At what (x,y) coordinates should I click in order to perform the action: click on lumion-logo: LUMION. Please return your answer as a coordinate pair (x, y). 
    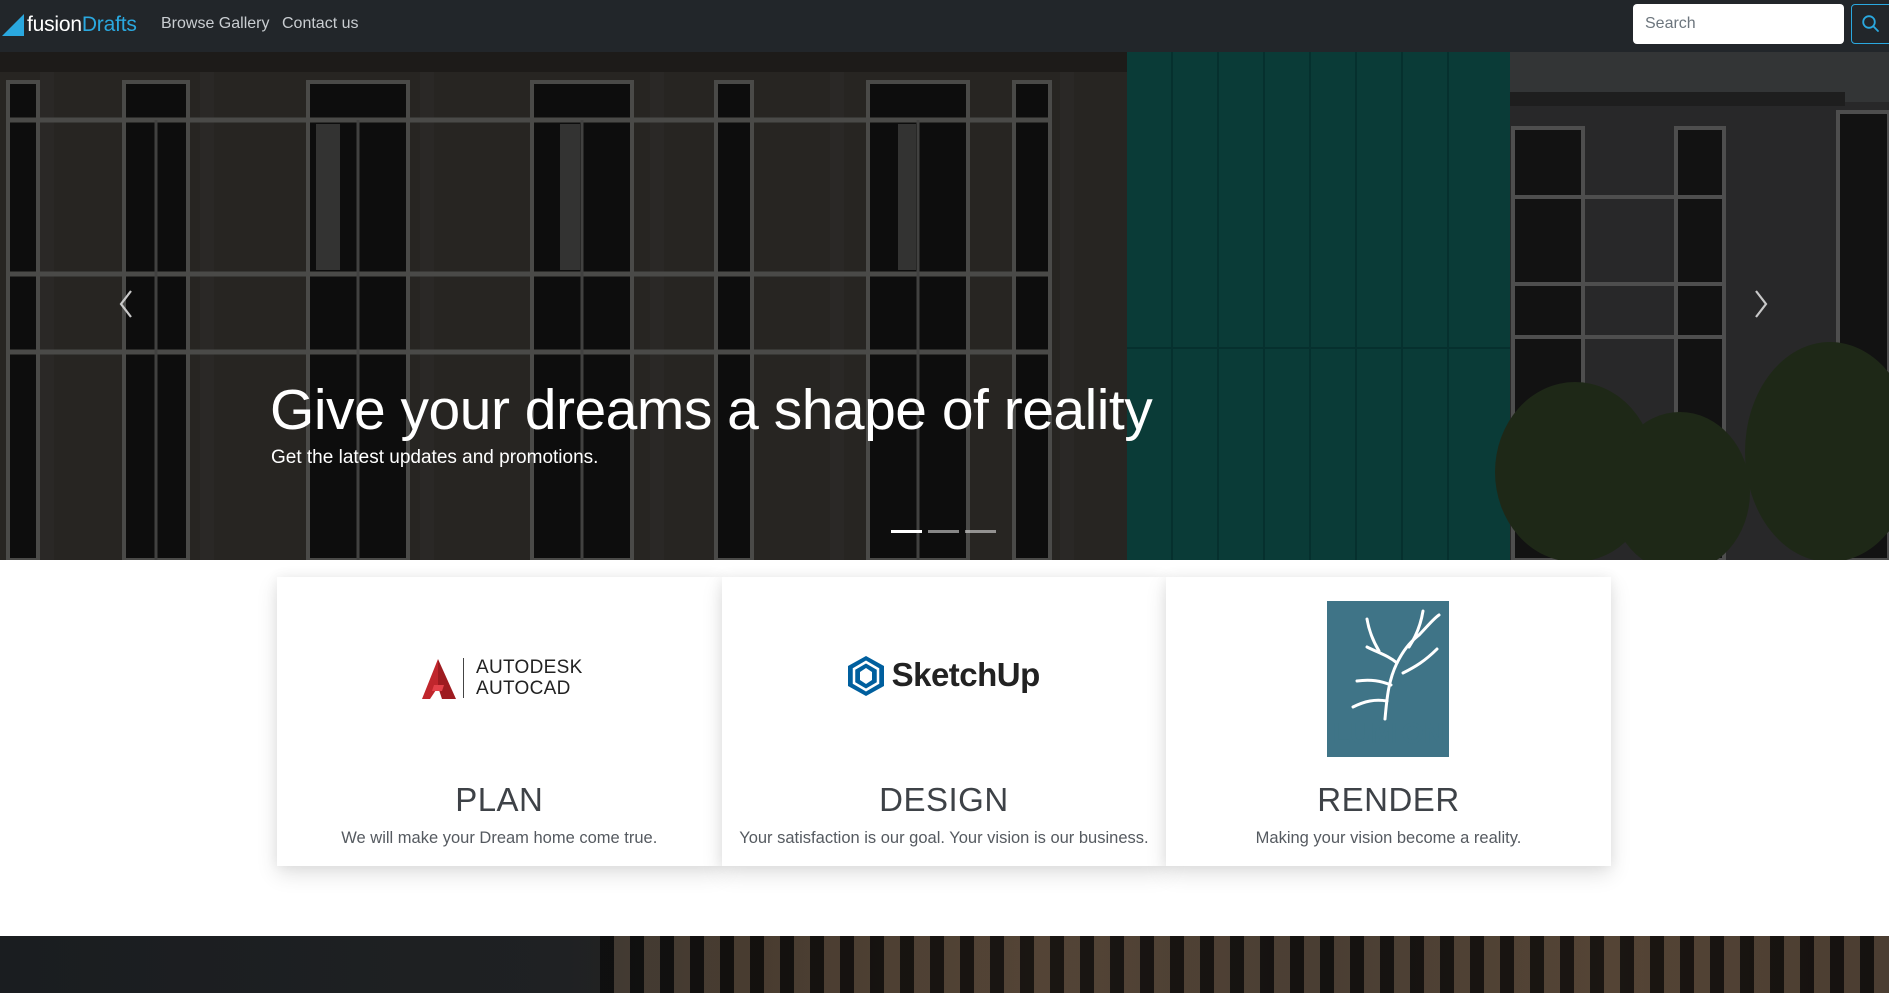
    Looking at the image, I should click on (1388, 667).